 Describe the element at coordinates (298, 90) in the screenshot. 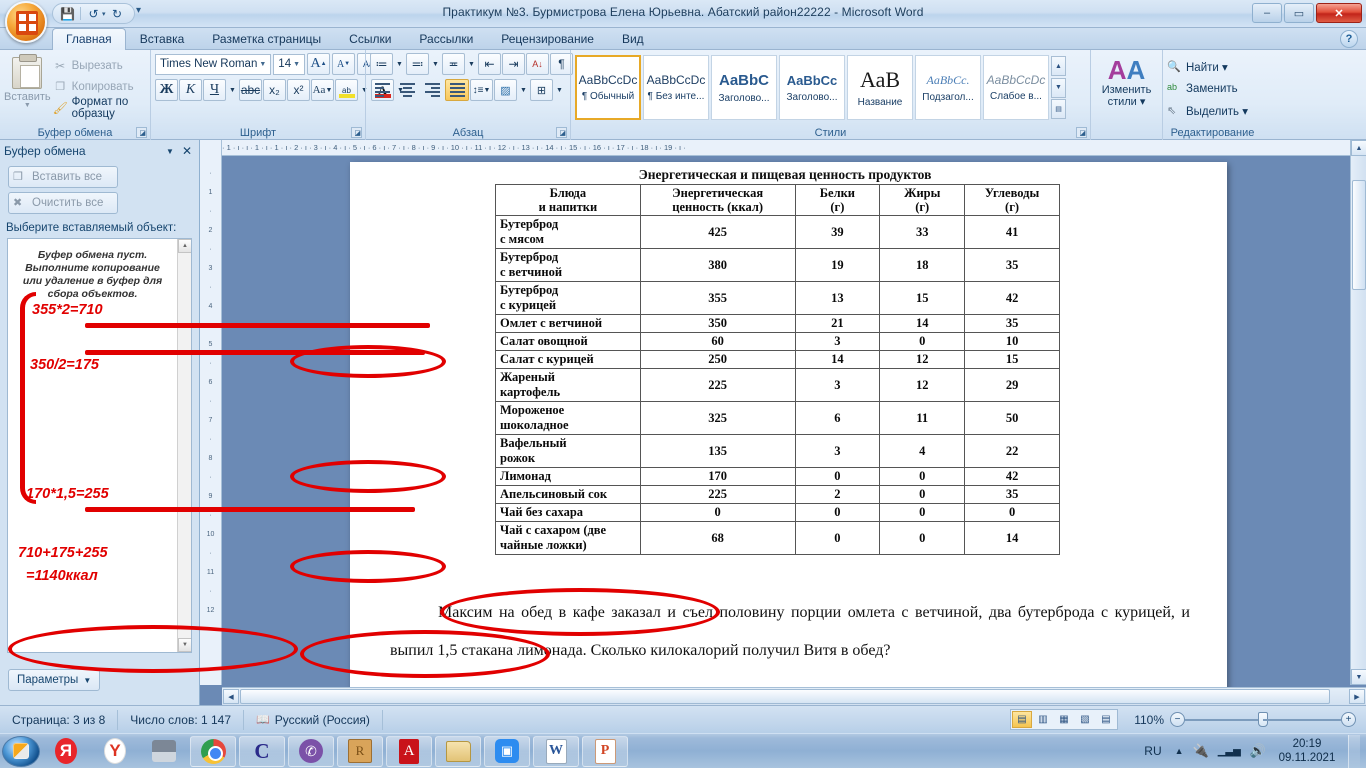

I see `superscript-button: x²` at that location.